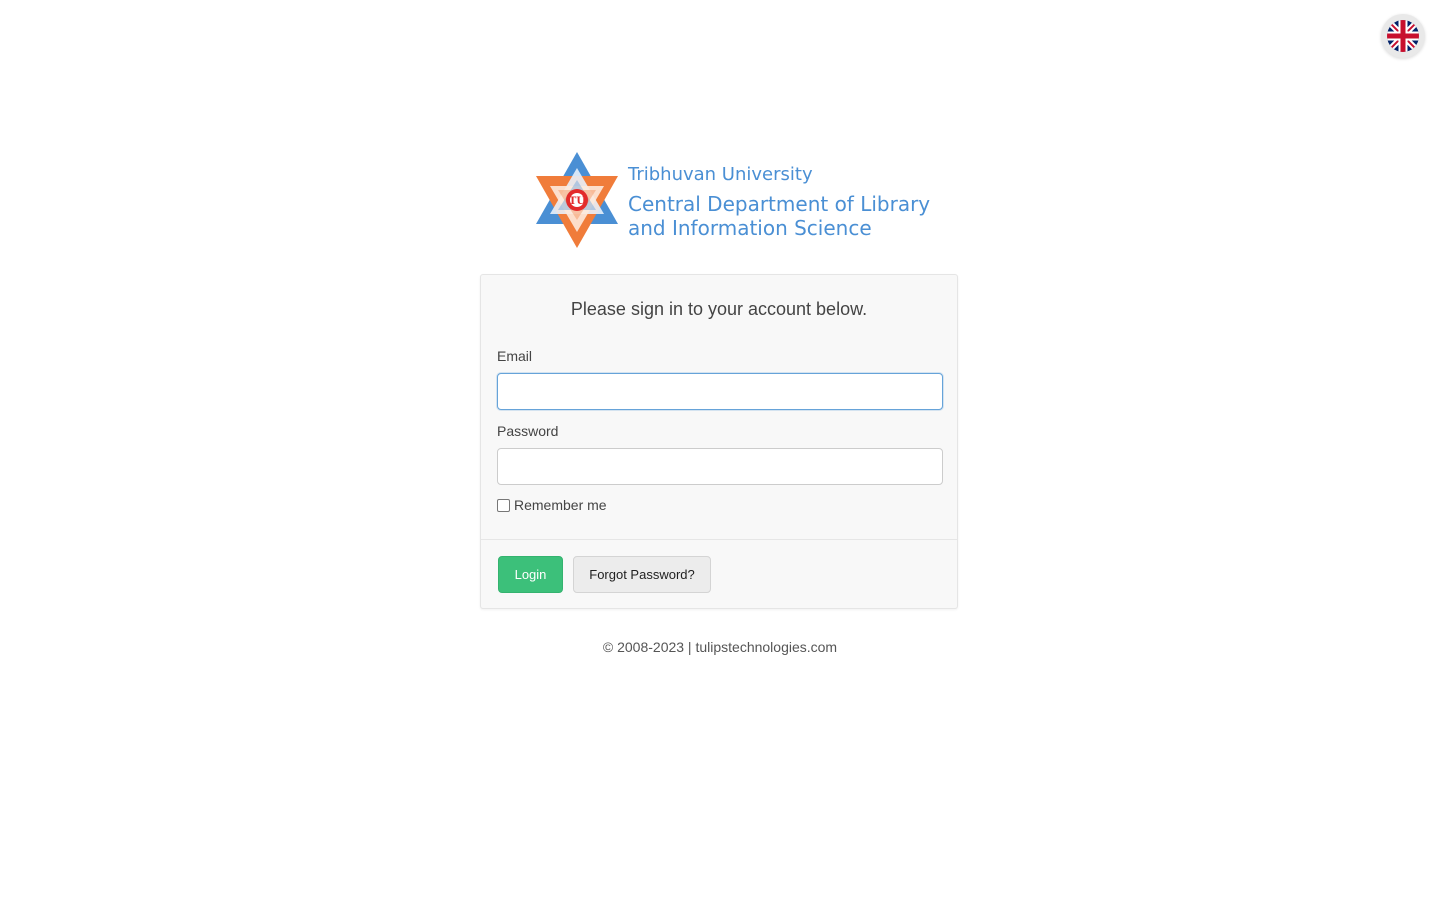  Describe the element at coordinates (720, 647) in the screenshot. I see `footer-copyright: © 2008-2023 | tulipstechnologies.com` at that location.